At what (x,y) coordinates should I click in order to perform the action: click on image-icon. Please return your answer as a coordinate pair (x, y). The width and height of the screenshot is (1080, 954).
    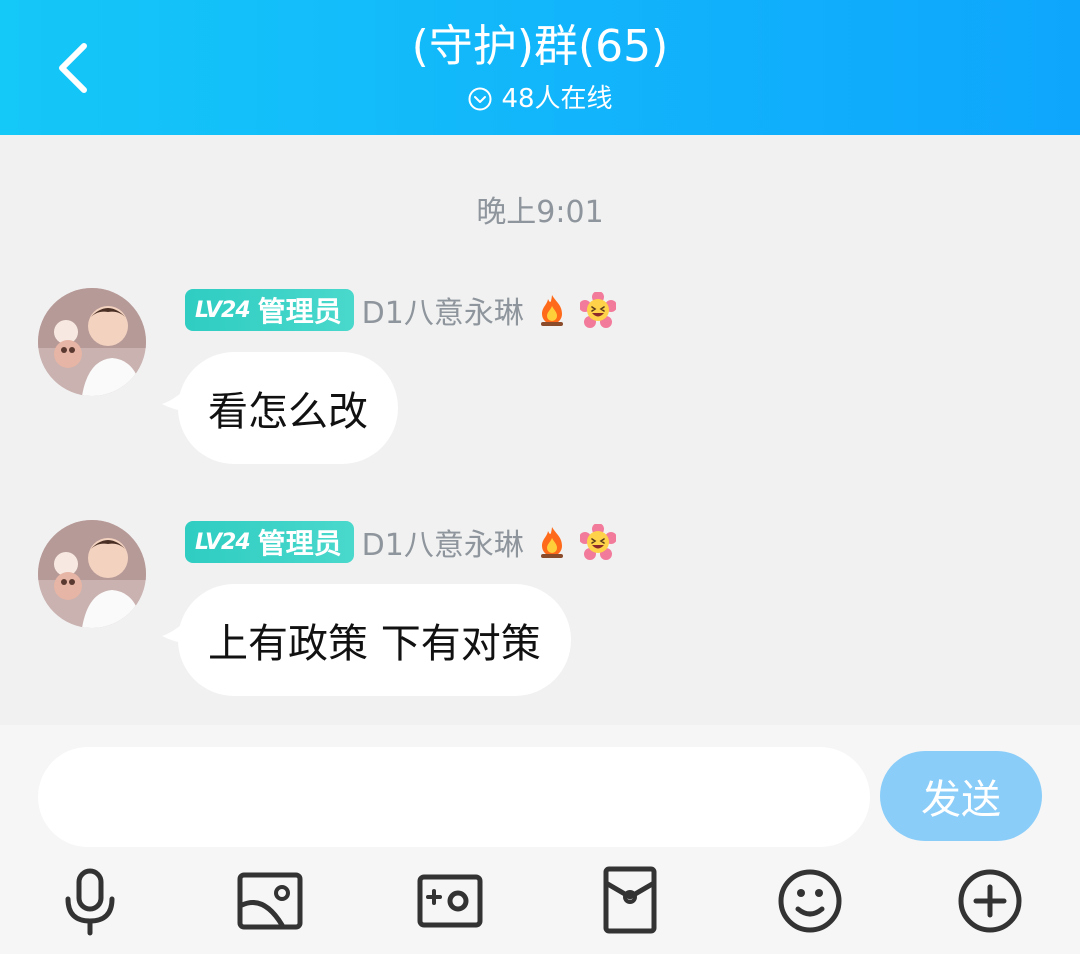
    Looking at the image, I should click on (270, 901).